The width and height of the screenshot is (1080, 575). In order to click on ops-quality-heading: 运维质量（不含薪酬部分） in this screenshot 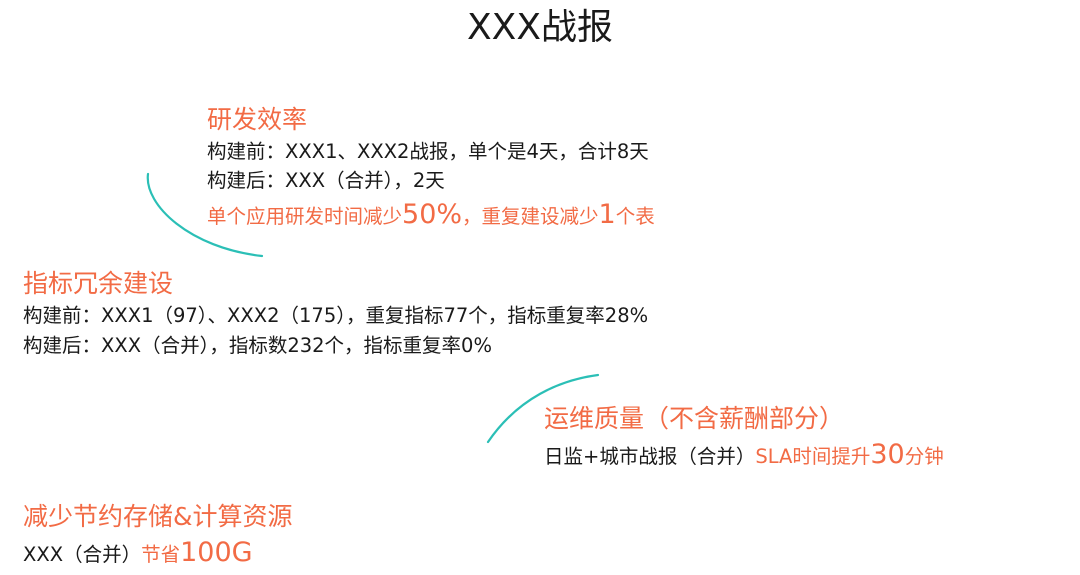, I will do `click(694, 418)`.